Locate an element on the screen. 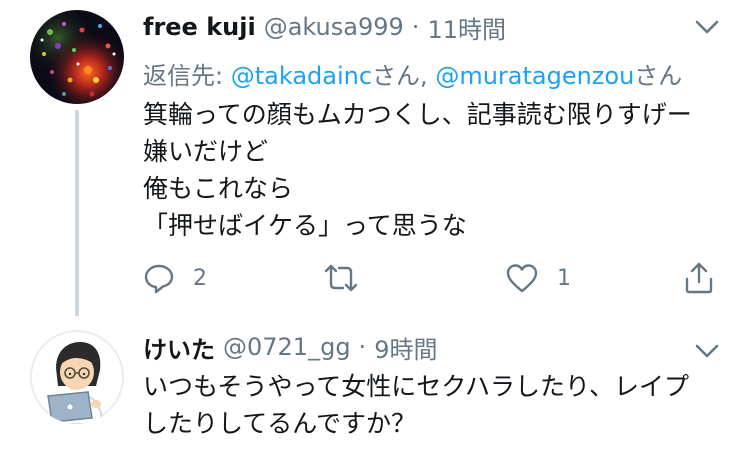  share-icon is located at coordinates (699, 278).